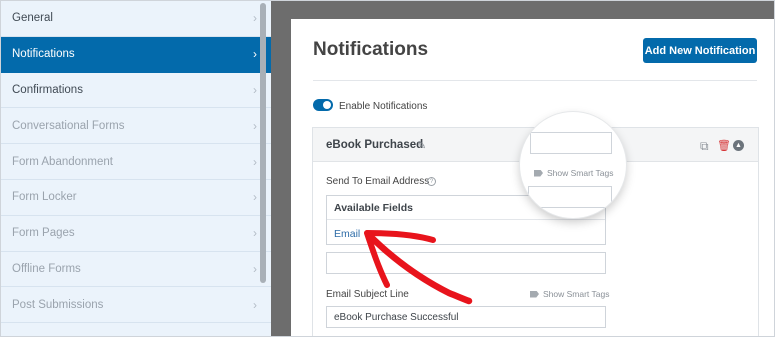 The width and height of the screenshot is (775, 337). I want to click on sidebar-item-label: Form Pages, so click(43, 233).